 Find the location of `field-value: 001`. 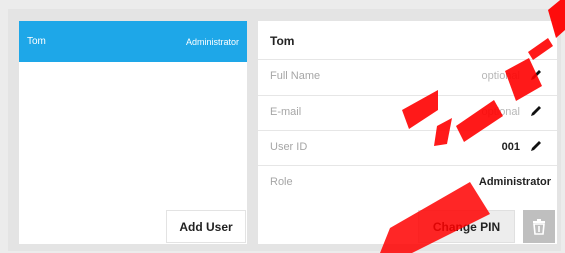

field-value: 001 is located at coordinates (510, 147).